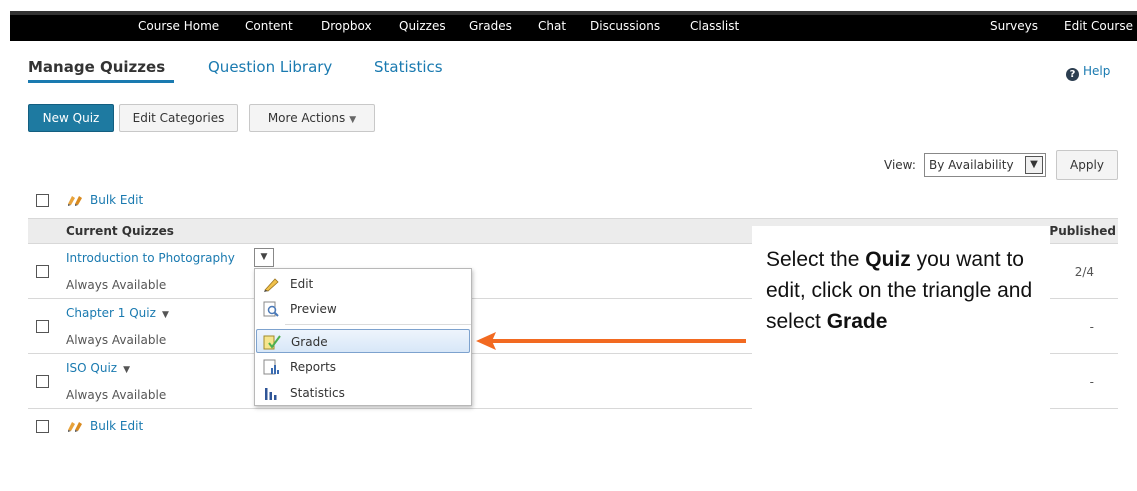 This screenshot has height=491, width=1137. What do you see at coordinates (317, 393) in the screenshot?
I see `menu-item-label: Statistics` at bounding box center [317, 393].